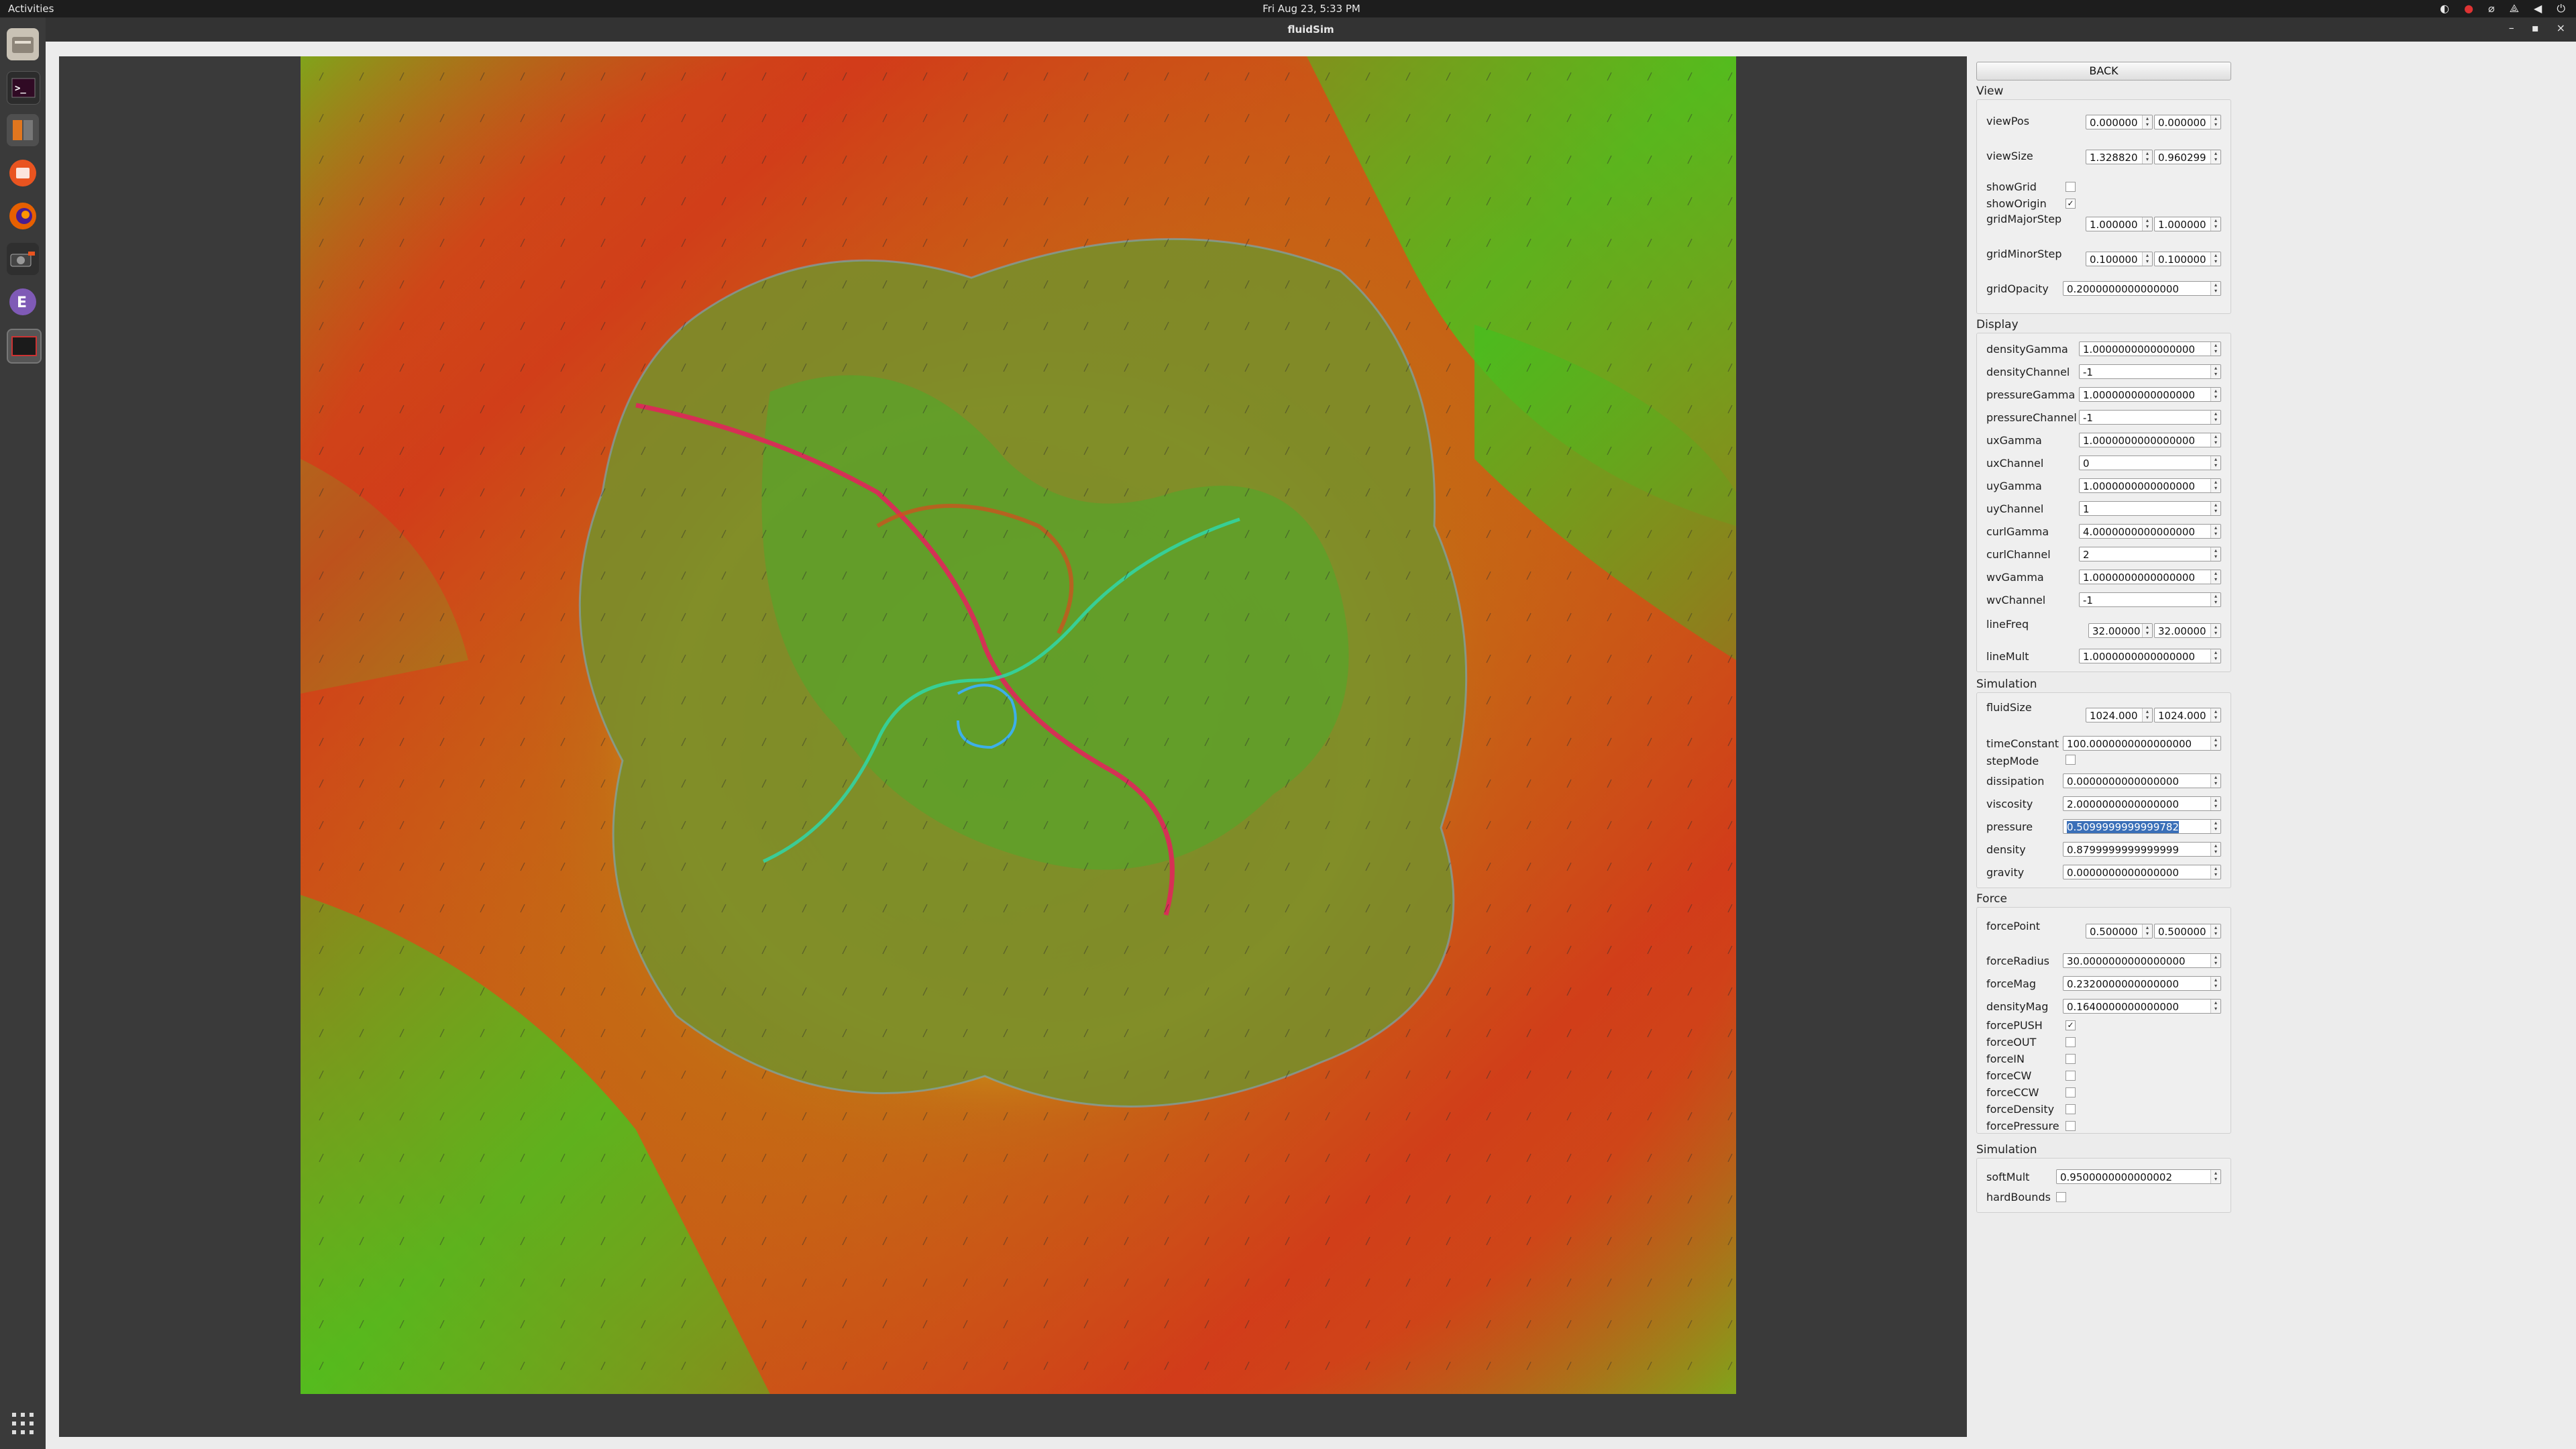 This screenshot has height=1449, width=2576. Describe the element at coordinates (2502, 8) in the screenshot. I see `system-tray: ◐ ● ⌀ ⟁ ◀ ⏻` at that location.